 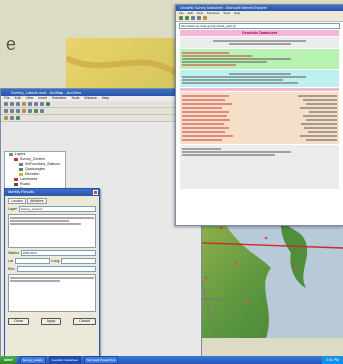 What do you see at coordinates (30, 98) in the screenshot?
I see `menu-view: View` at bounding box center [30, 98].